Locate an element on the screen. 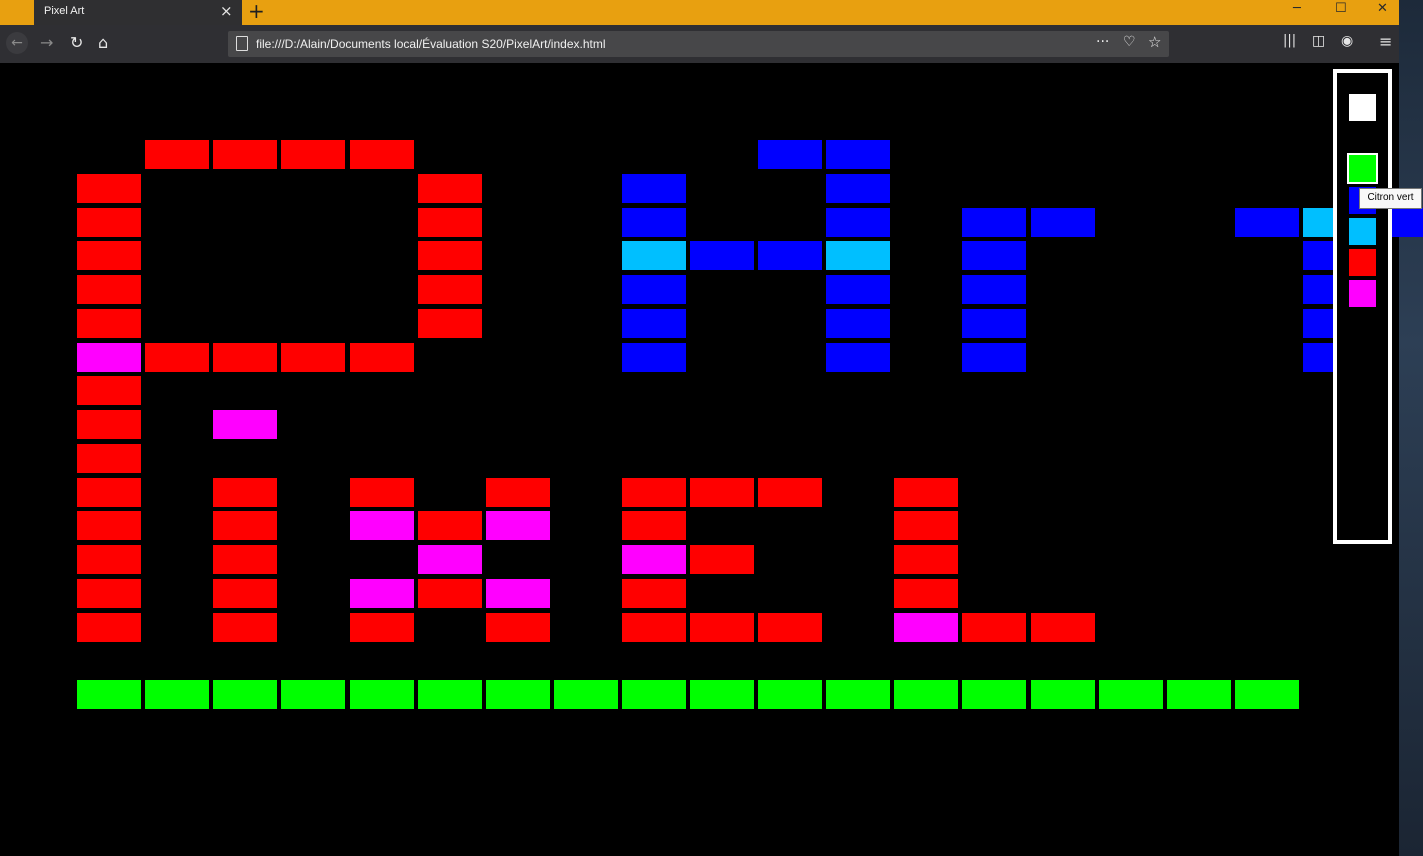 This screenshot has height=856, width=1423. close-window-button: ✕ is located at coordinates (1382, 8).